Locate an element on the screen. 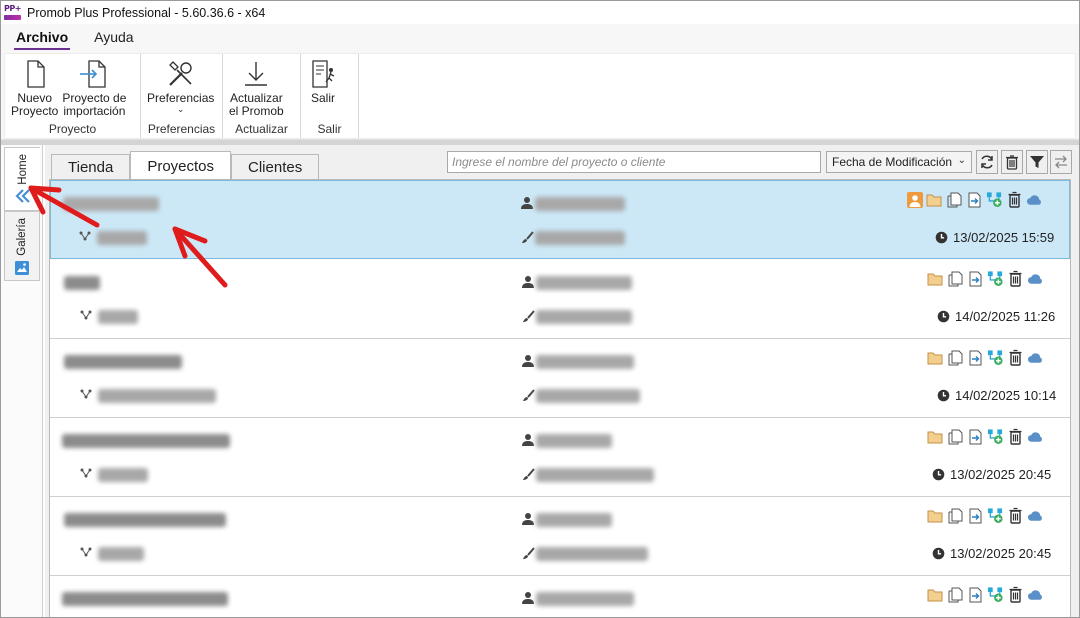  user-badge-icon is located at coordinates (914, 199).